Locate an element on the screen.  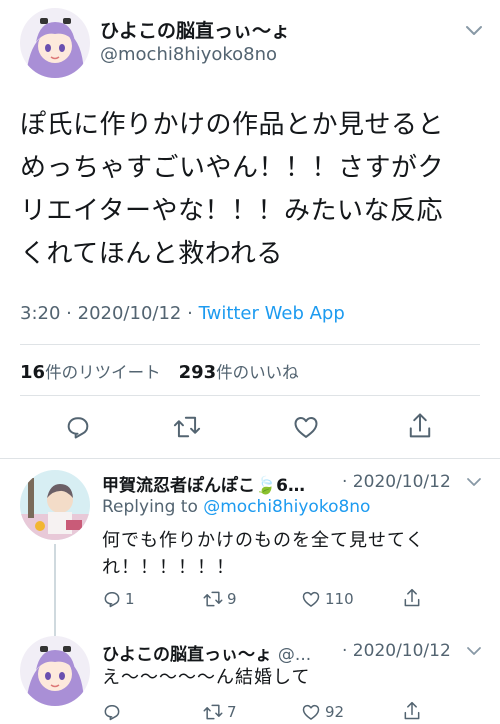
like-label: 件のいいね is located at coordinates (257, 372).